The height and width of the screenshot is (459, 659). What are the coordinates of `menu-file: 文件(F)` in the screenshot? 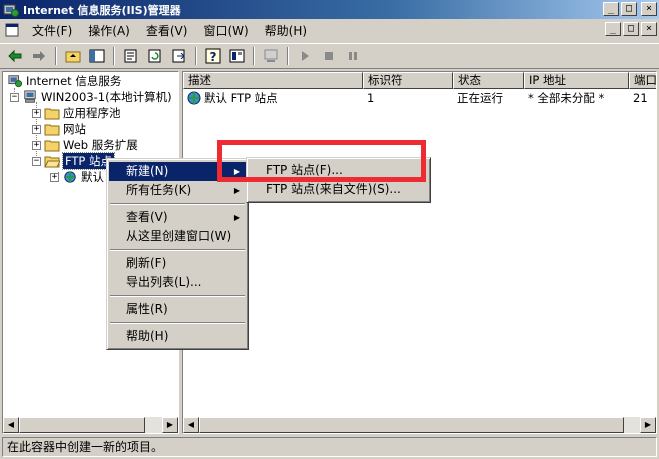 It's located at (52, 30).